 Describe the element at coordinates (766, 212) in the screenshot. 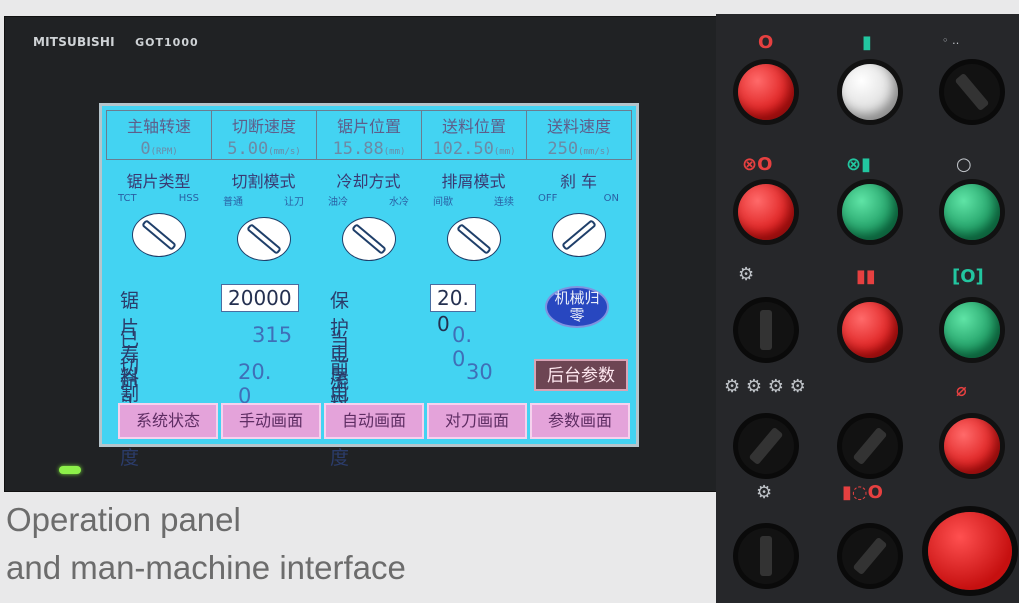

I see `spindle-stop-button` at that location.